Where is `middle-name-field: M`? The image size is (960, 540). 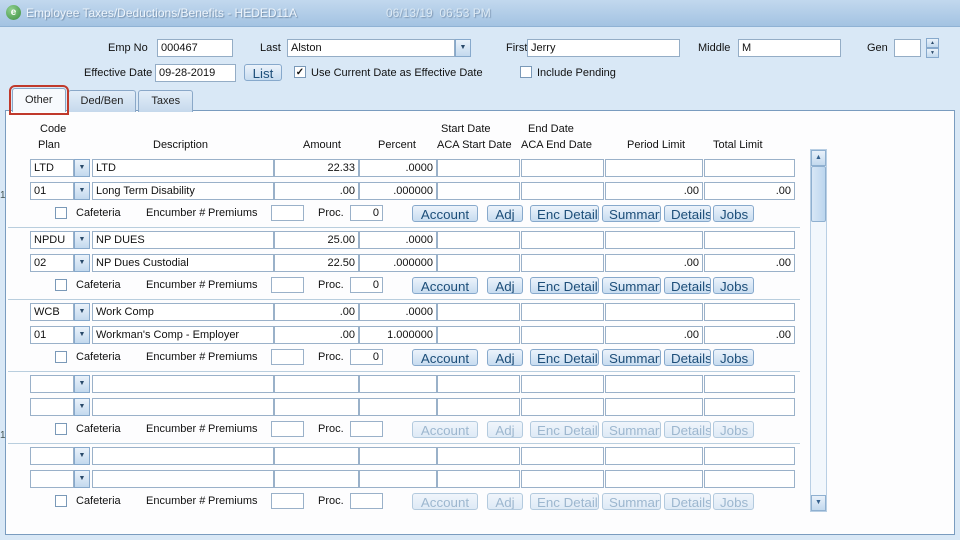
middle-name-field: M is located at coordinates (789, 48).